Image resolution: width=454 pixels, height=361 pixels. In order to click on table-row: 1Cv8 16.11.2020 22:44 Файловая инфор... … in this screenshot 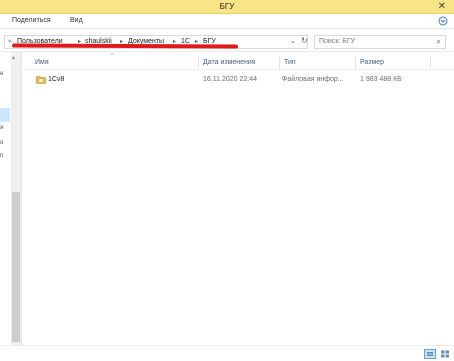, I will do `click(242, 80)`.